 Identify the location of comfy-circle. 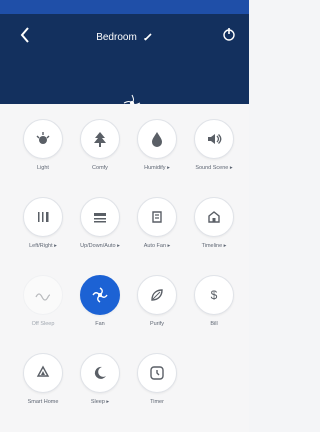
(100, 139).